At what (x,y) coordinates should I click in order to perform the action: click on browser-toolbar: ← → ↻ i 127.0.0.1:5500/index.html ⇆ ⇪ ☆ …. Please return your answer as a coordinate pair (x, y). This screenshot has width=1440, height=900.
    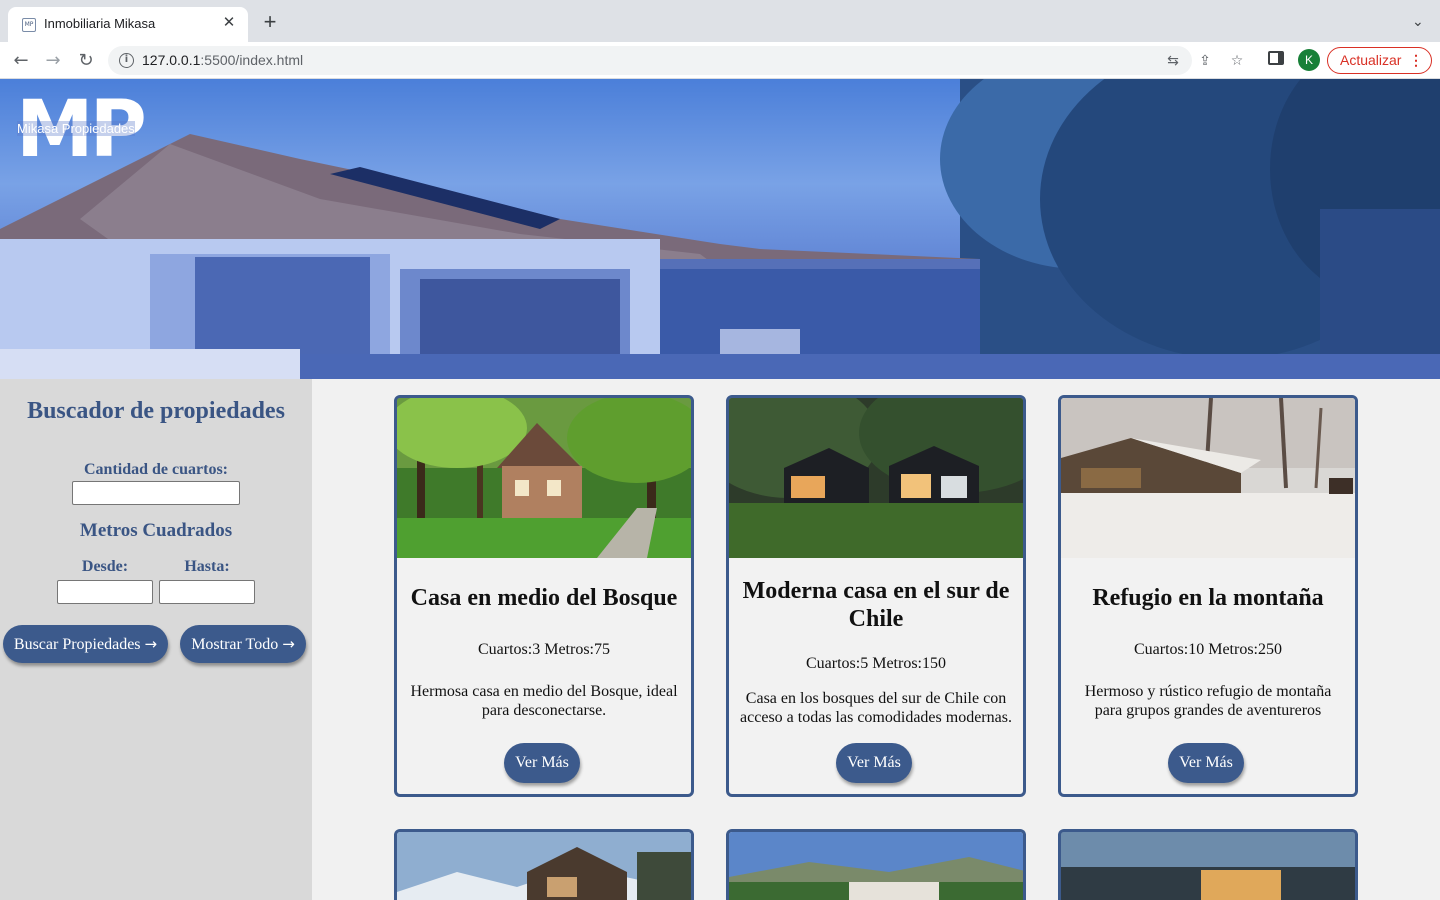
    Looking at the image, I should click on (720, 60).